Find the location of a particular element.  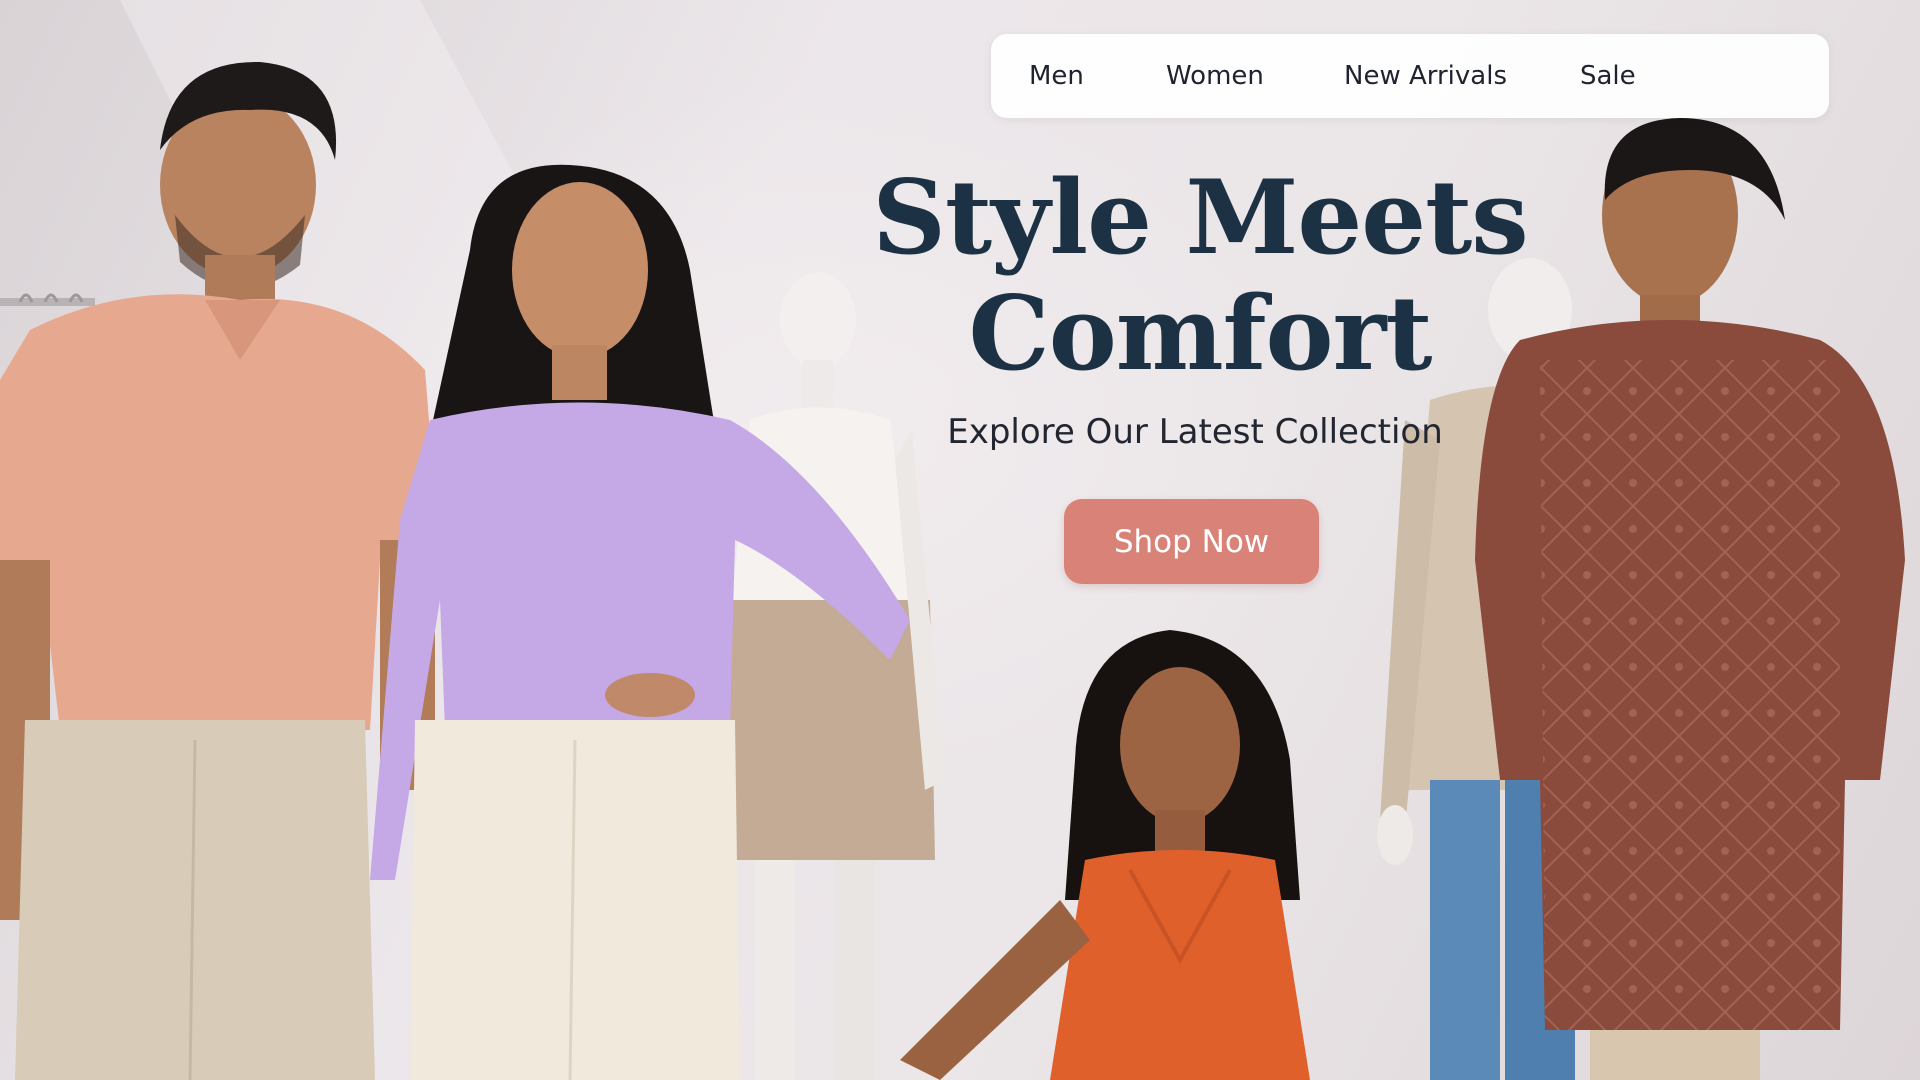

nav-item-sale: Sale is located at coordinates (1608, 76).